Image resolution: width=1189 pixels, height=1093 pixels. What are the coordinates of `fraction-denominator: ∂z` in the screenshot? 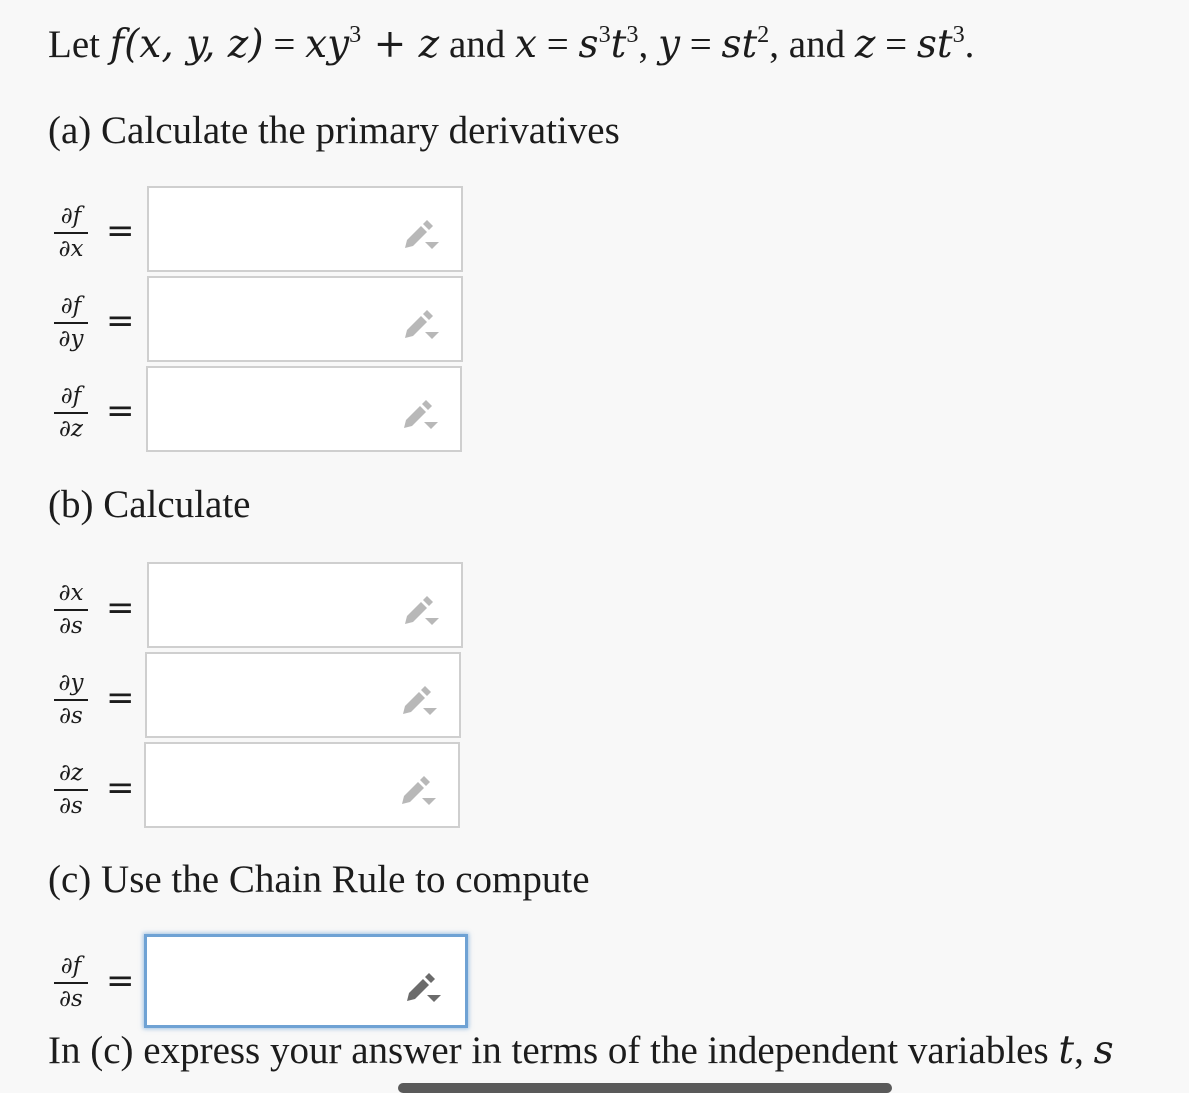 It's located at (70, 429).